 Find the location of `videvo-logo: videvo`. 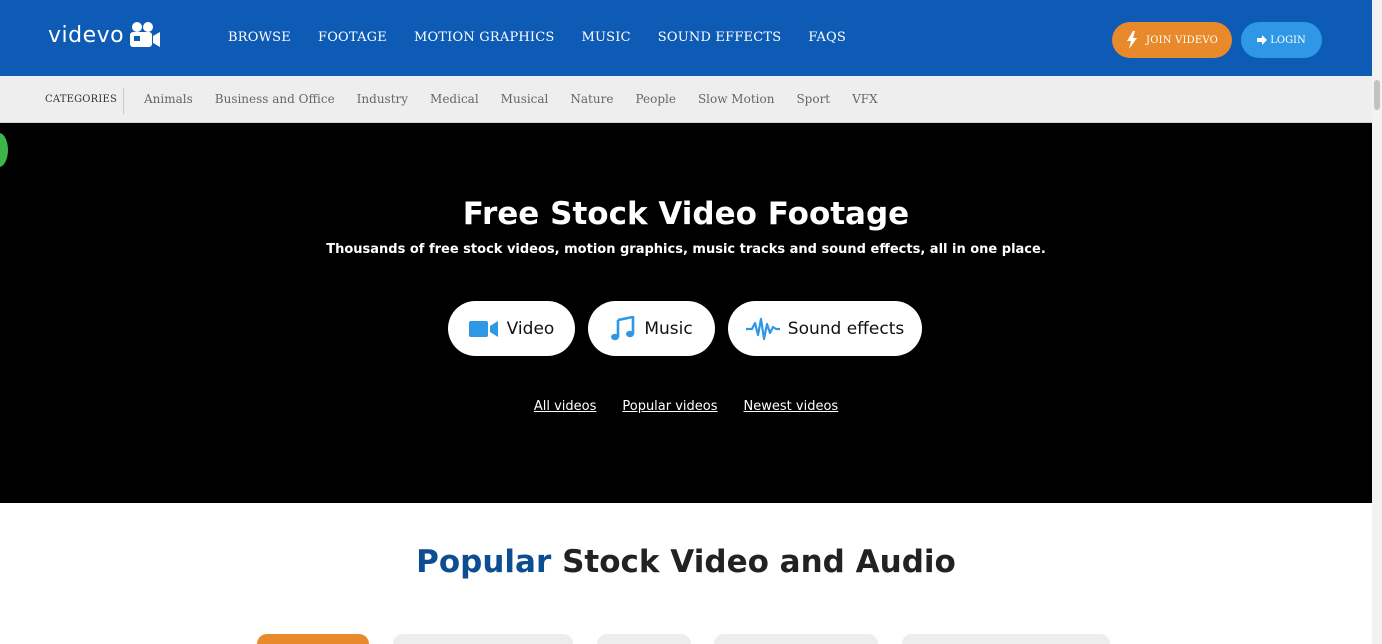

videvo-logo: videvo is located at coordinates (105, 35).